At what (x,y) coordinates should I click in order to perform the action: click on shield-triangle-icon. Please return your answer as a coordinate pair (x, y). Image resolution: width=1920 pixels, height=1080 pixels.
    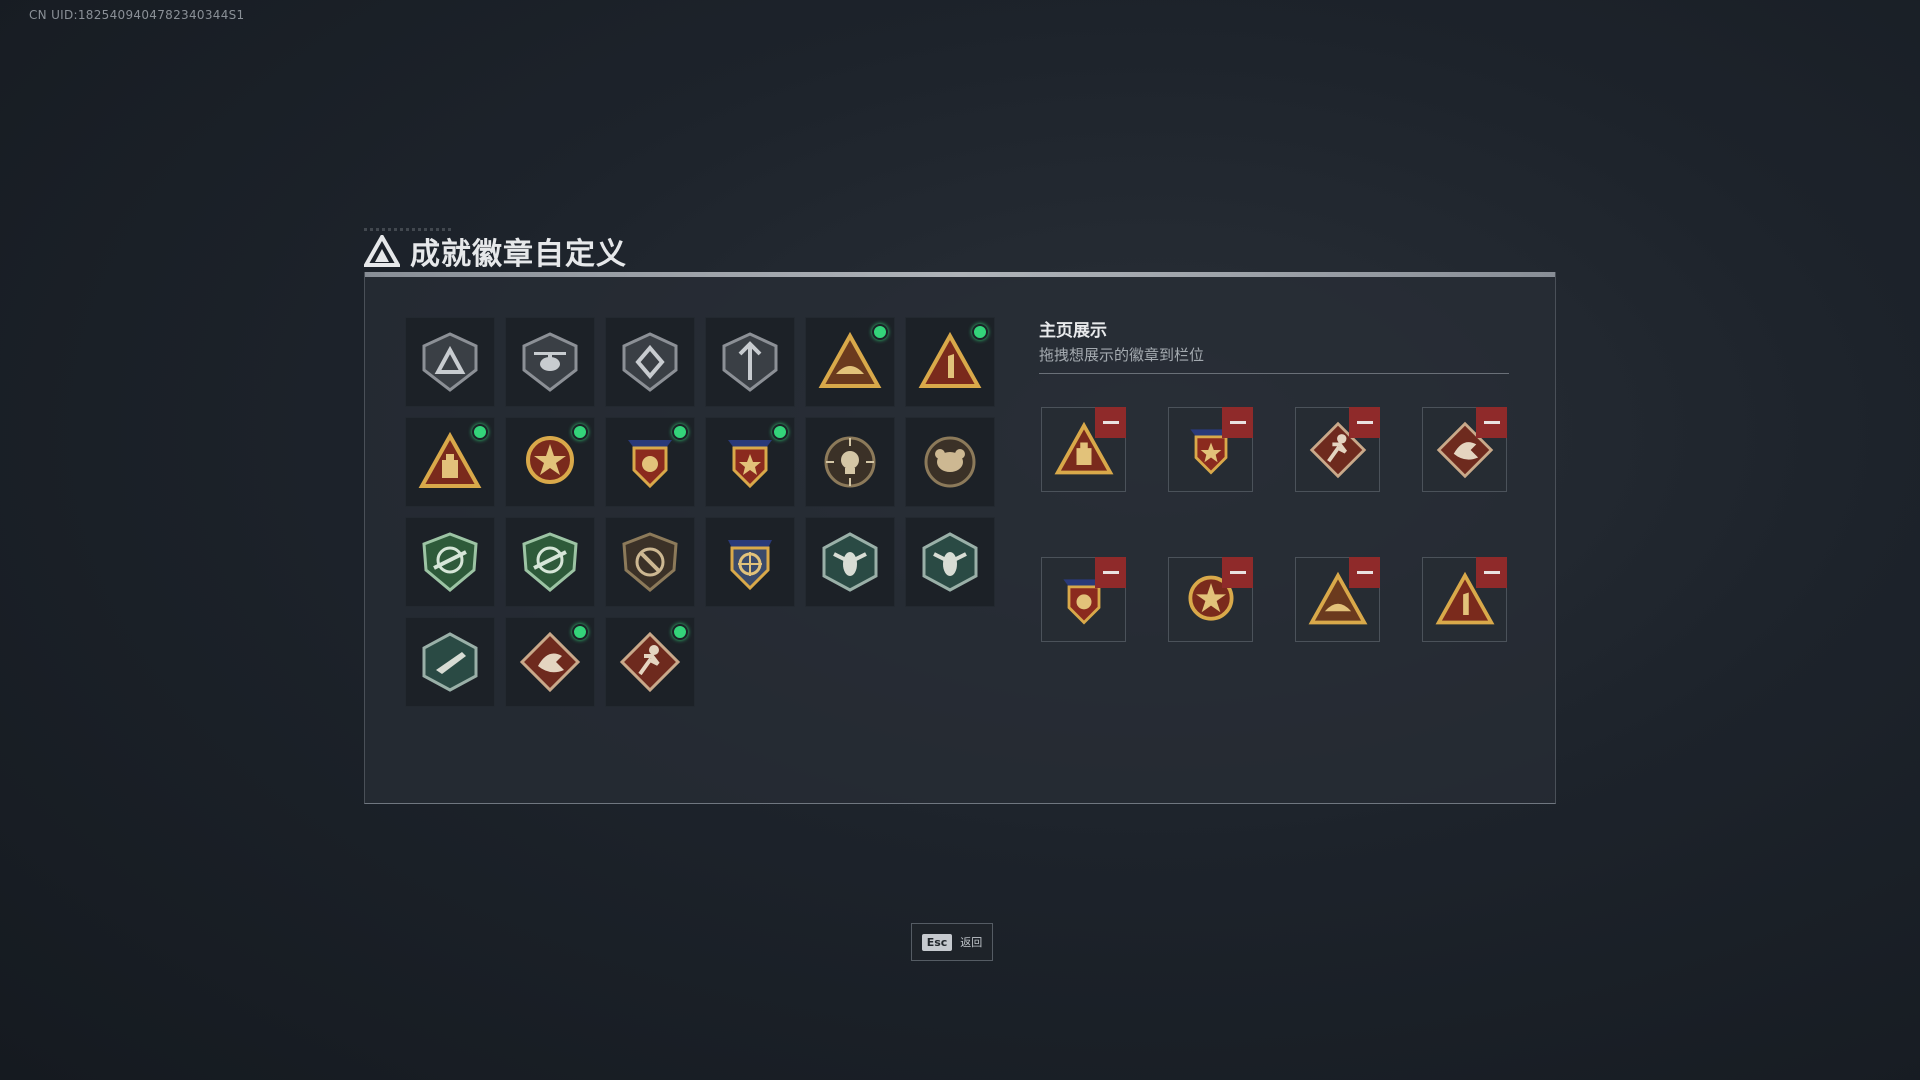
    Looking at the image, I should click on (450, 362).